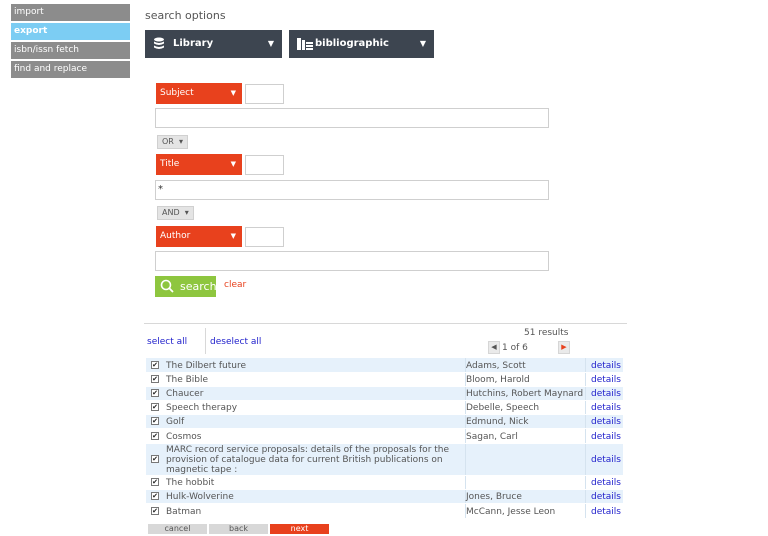 The height and width of the screenshot is (536, 768). Describe the element at coordinates (352, 190) in the screenshot. I see `title-search-input: *` at that location.